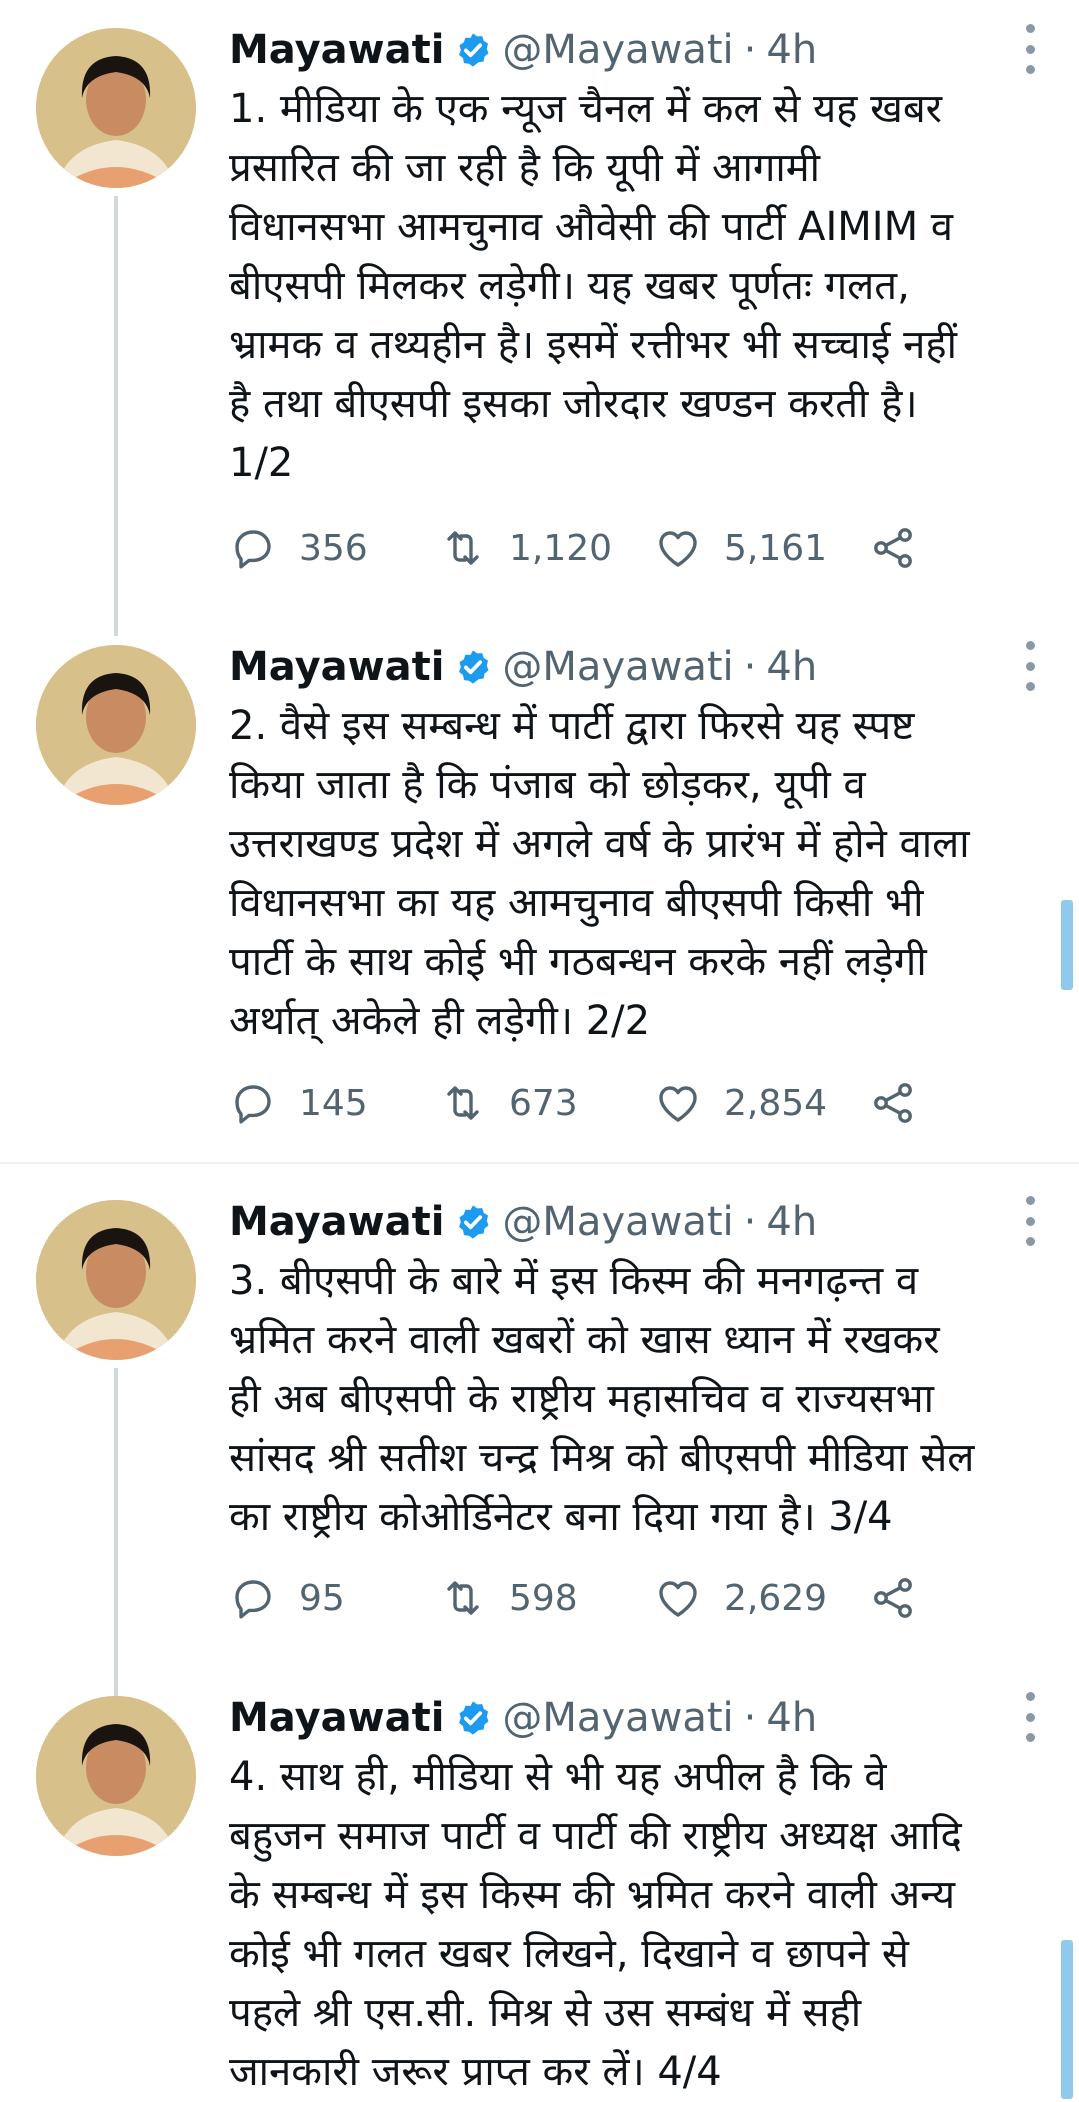 This screenshot has height=2102, width=1079. What do you see at coordinates (1067, 945) in the screenshot?
I see `scrollbar-thumb` at bounding box center [1067, 945].